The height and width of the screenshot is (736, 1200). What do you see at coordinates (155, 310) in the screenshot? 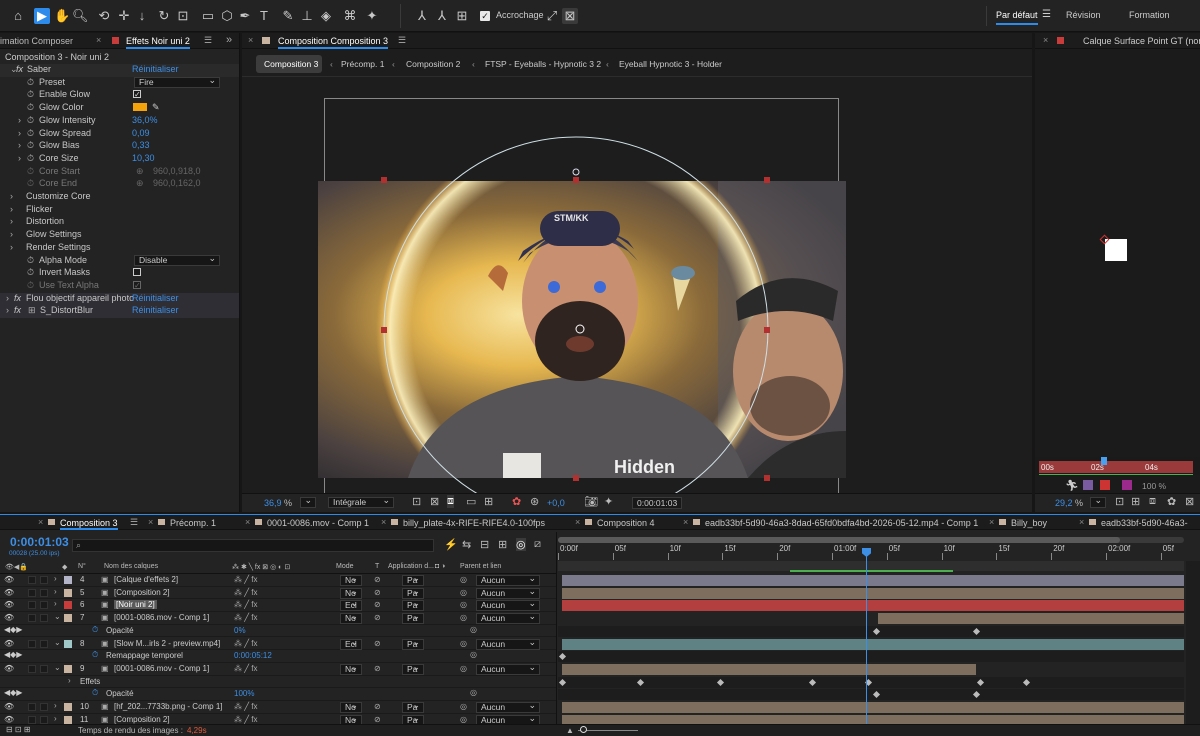
I see `effect-value: Réinitialiser` at bounding box center [155, 310].